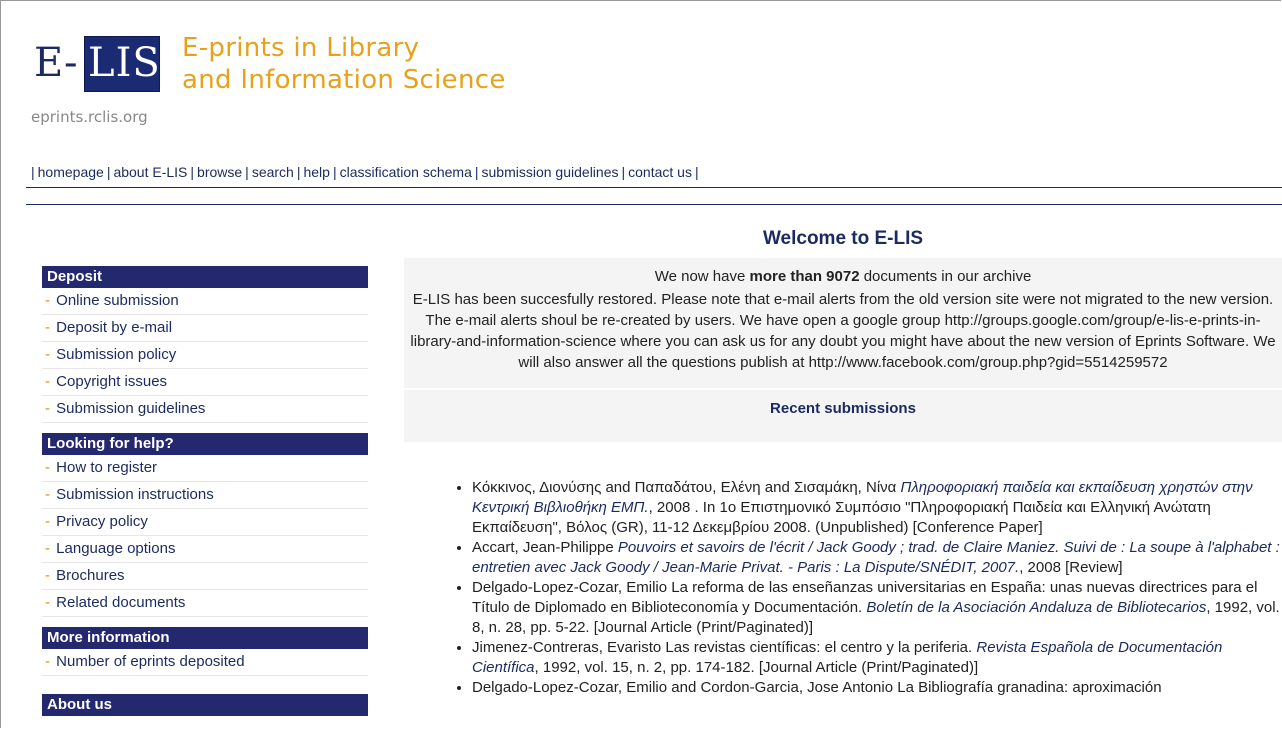  What do you see at coordinates (205, 277) in the screenshot?
I see `sidebar-heading: Deposit` at bounding box center [205, 277].